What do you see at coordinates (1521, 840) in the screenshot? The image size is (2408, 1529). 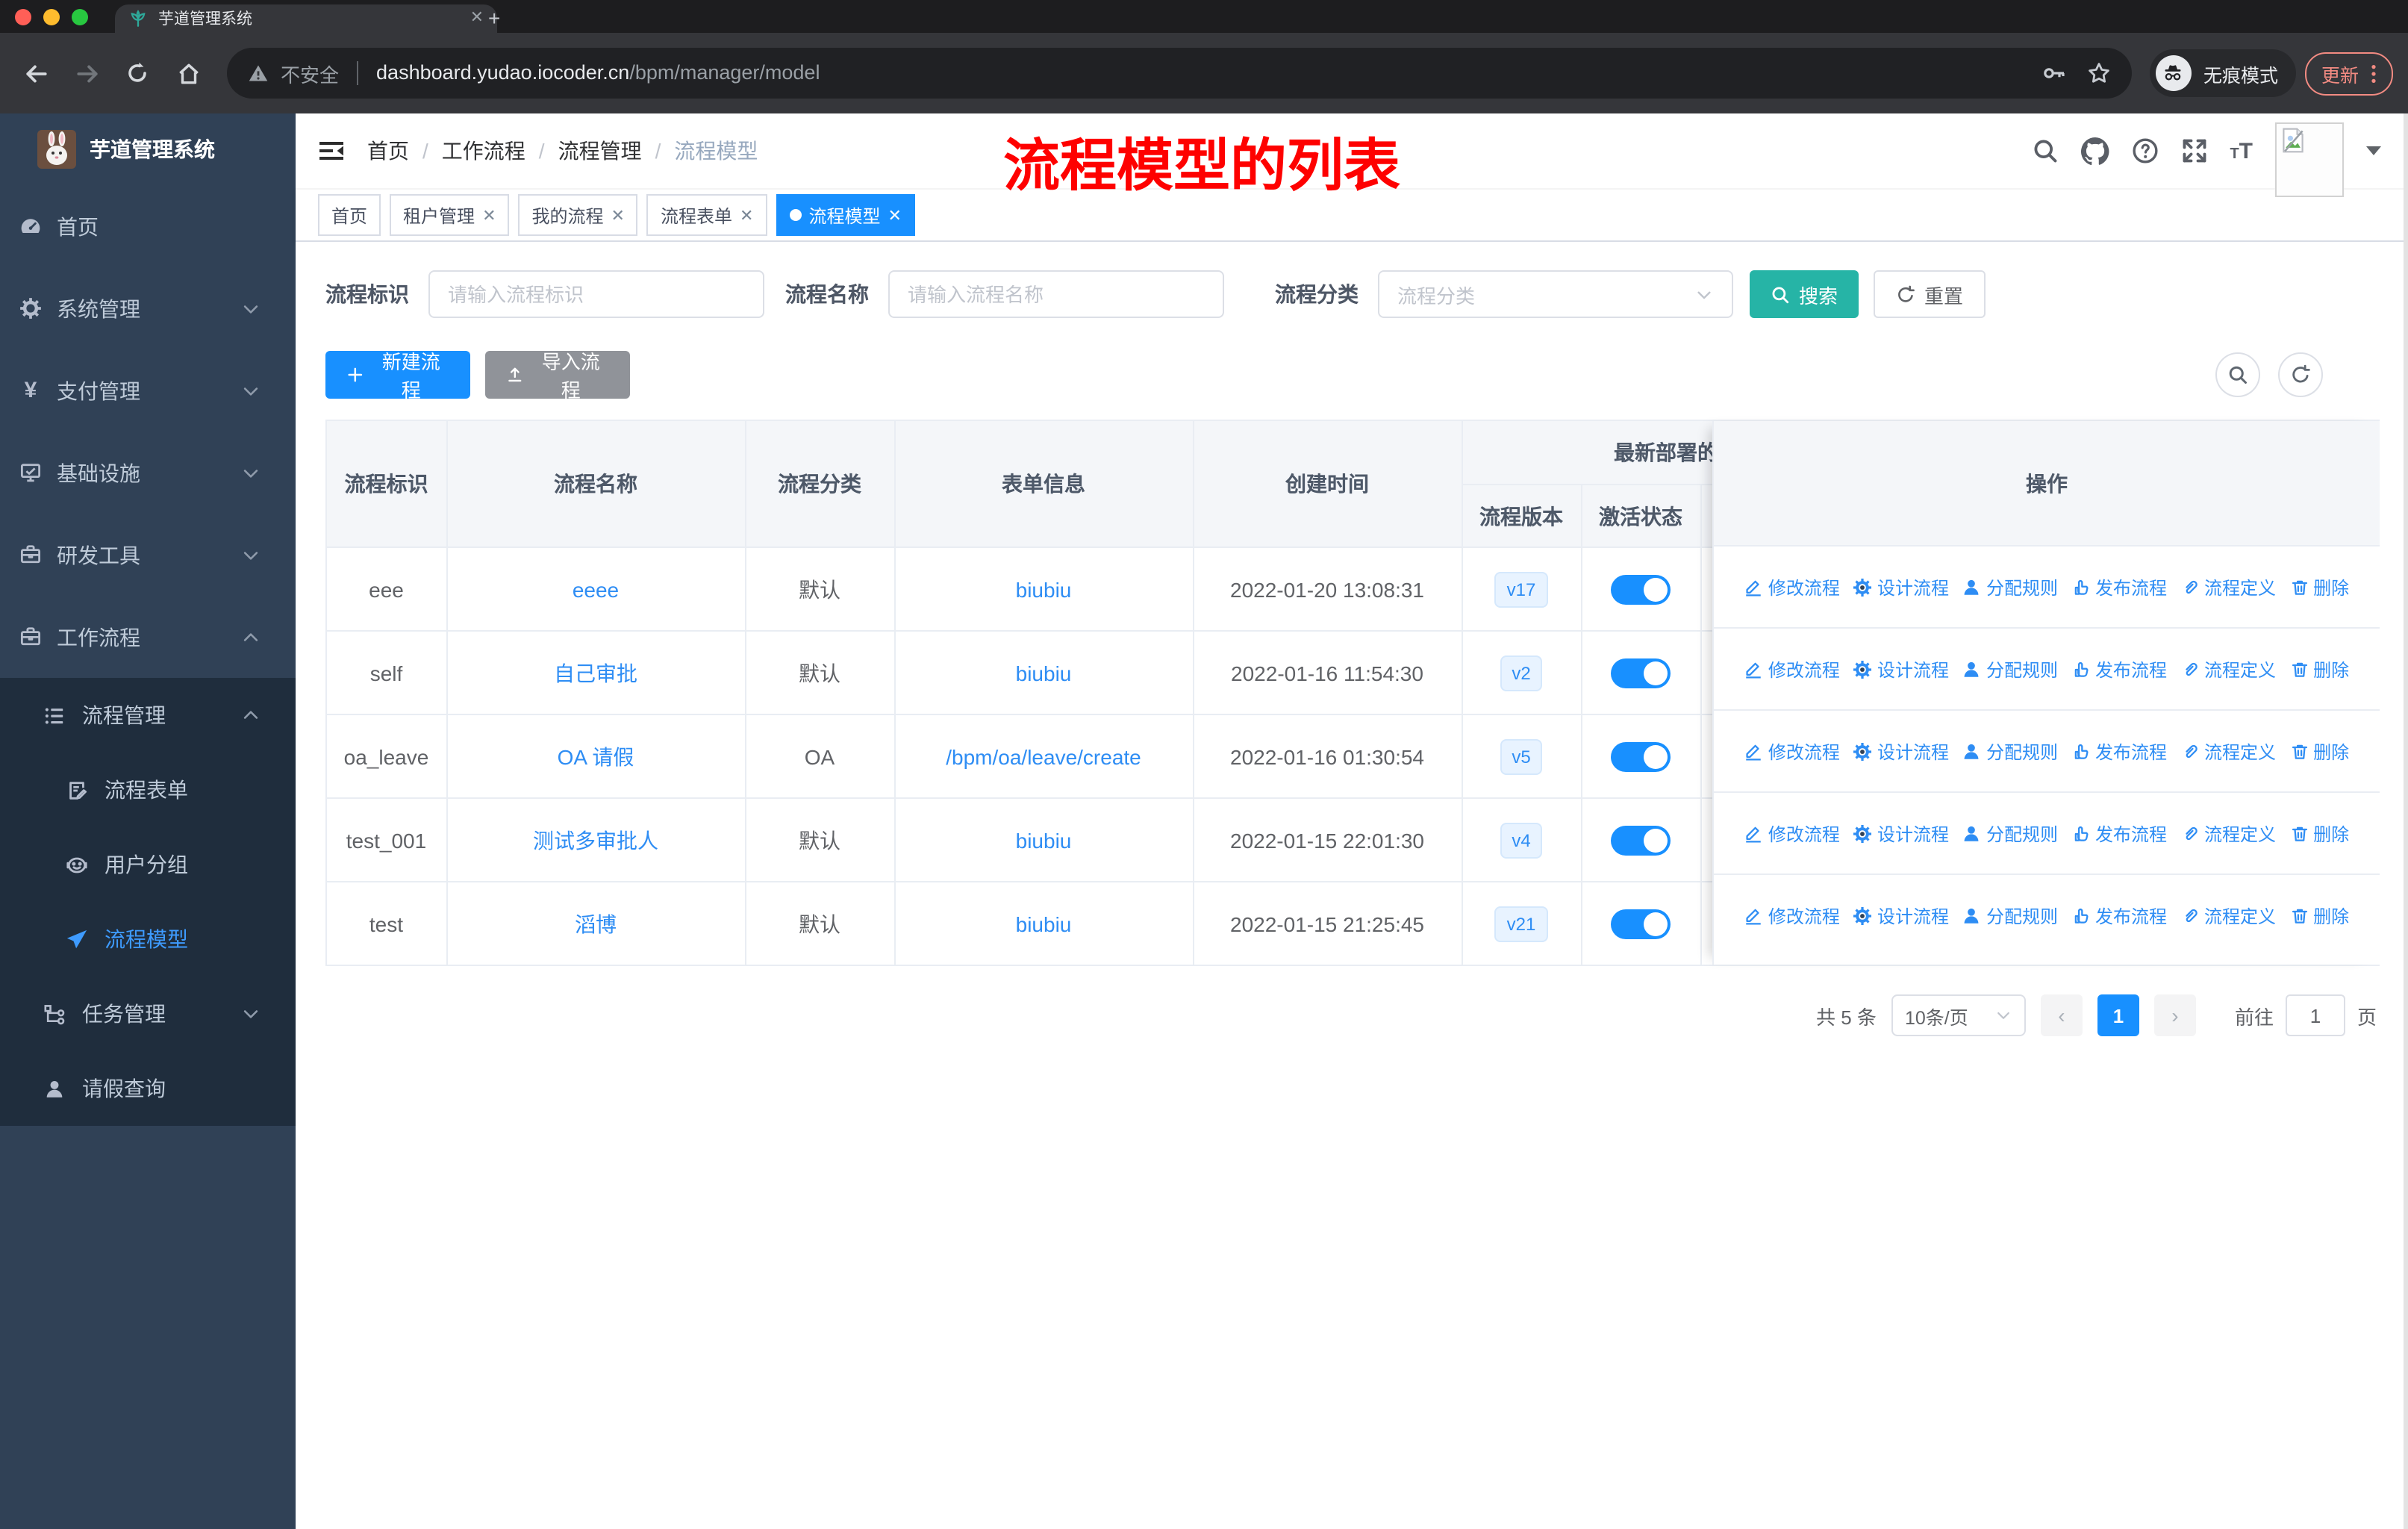 I see `version-badge: v4` at bounding box center [1521, 840].